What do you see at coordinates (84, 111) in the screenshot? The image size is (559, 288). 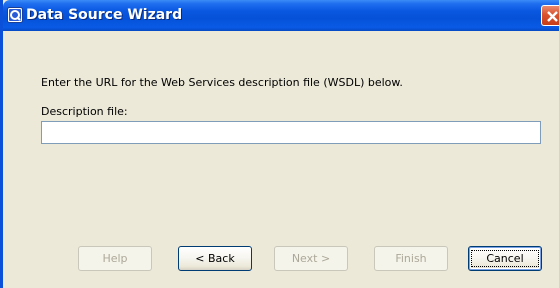 I see `description-file-label: Description file:` at bounding box center [84, 111].